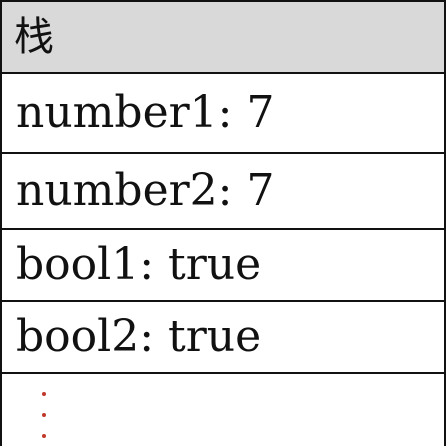 The height and width of the screenshot is (446, 448). What do you see at coordinates (139, 264) in the screenshot?
I see `stack-frame-label: bool1: true` at bounding box center [139, 264].